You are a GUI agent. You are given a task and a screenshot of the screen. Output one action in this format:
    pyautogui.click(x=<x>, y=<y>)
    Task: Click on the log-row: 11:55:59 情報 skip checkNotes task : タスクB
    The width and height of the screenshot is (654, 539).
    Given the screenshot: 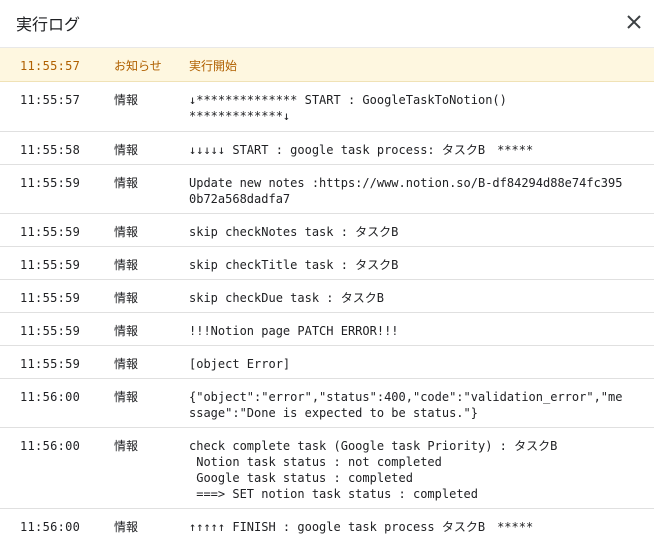 What is the action you would take?
    pyautogui.click(x=327, y=230)
    